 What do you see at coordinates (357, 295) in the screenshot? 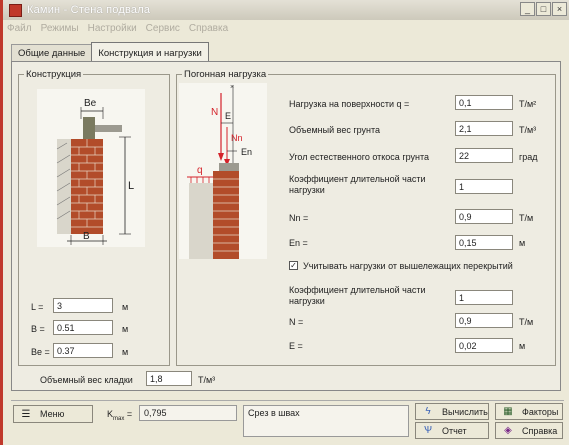
I see `duration-coef-2-label: Коэффициент длительной части нагрузки` at bounding box center [357, 295].